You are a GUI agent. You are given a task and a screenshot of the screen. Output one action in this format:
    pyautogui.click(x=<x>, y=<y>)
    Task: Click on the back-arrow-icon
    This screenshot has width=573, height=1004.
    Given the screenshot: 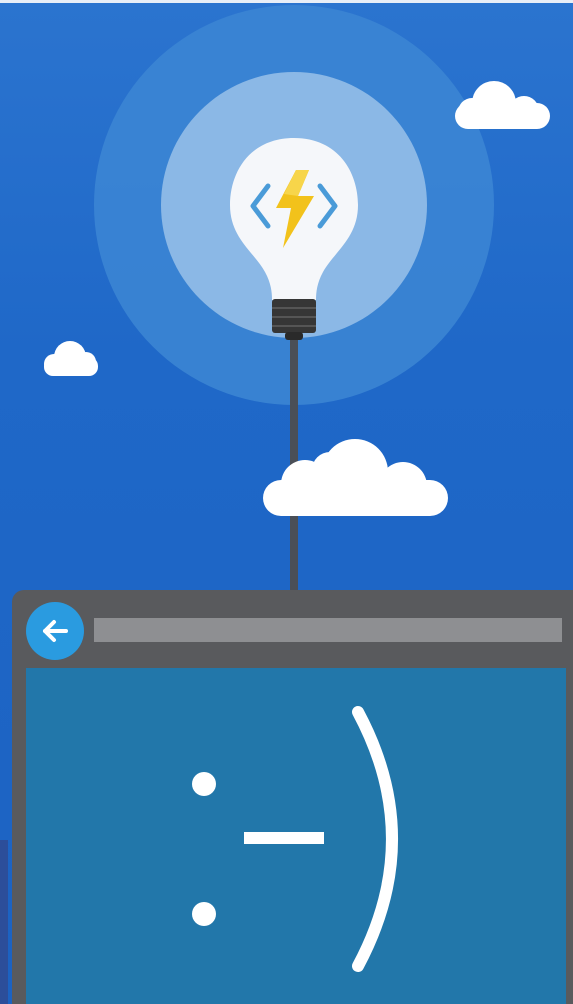 What is the action you would take?
    pyautogui.click(x=55, y=631)
    